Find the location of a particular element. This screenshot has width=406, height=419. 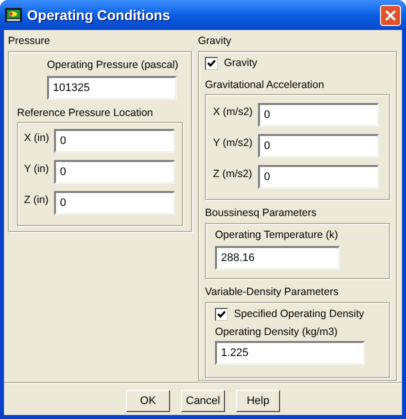

close-button is located at coordinates (390, 15).